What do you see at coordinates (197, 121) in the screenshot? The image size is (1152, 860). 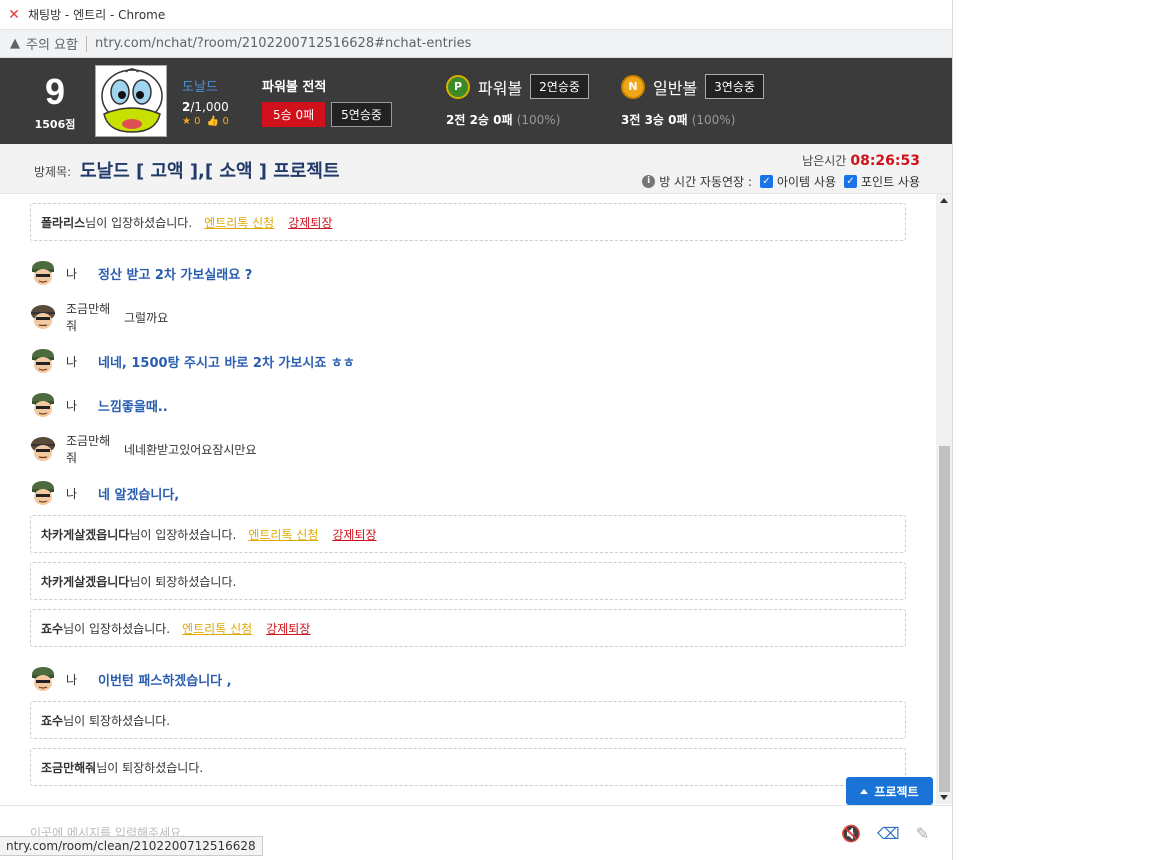 I see `star-count: 0` at bounding box center [197, 121].